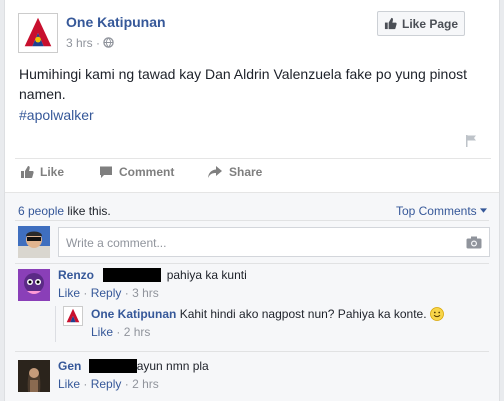 This screenshot has height=401, width=504. I want to click on top-comments-dropdown: Top Comments, so click(441, 211).